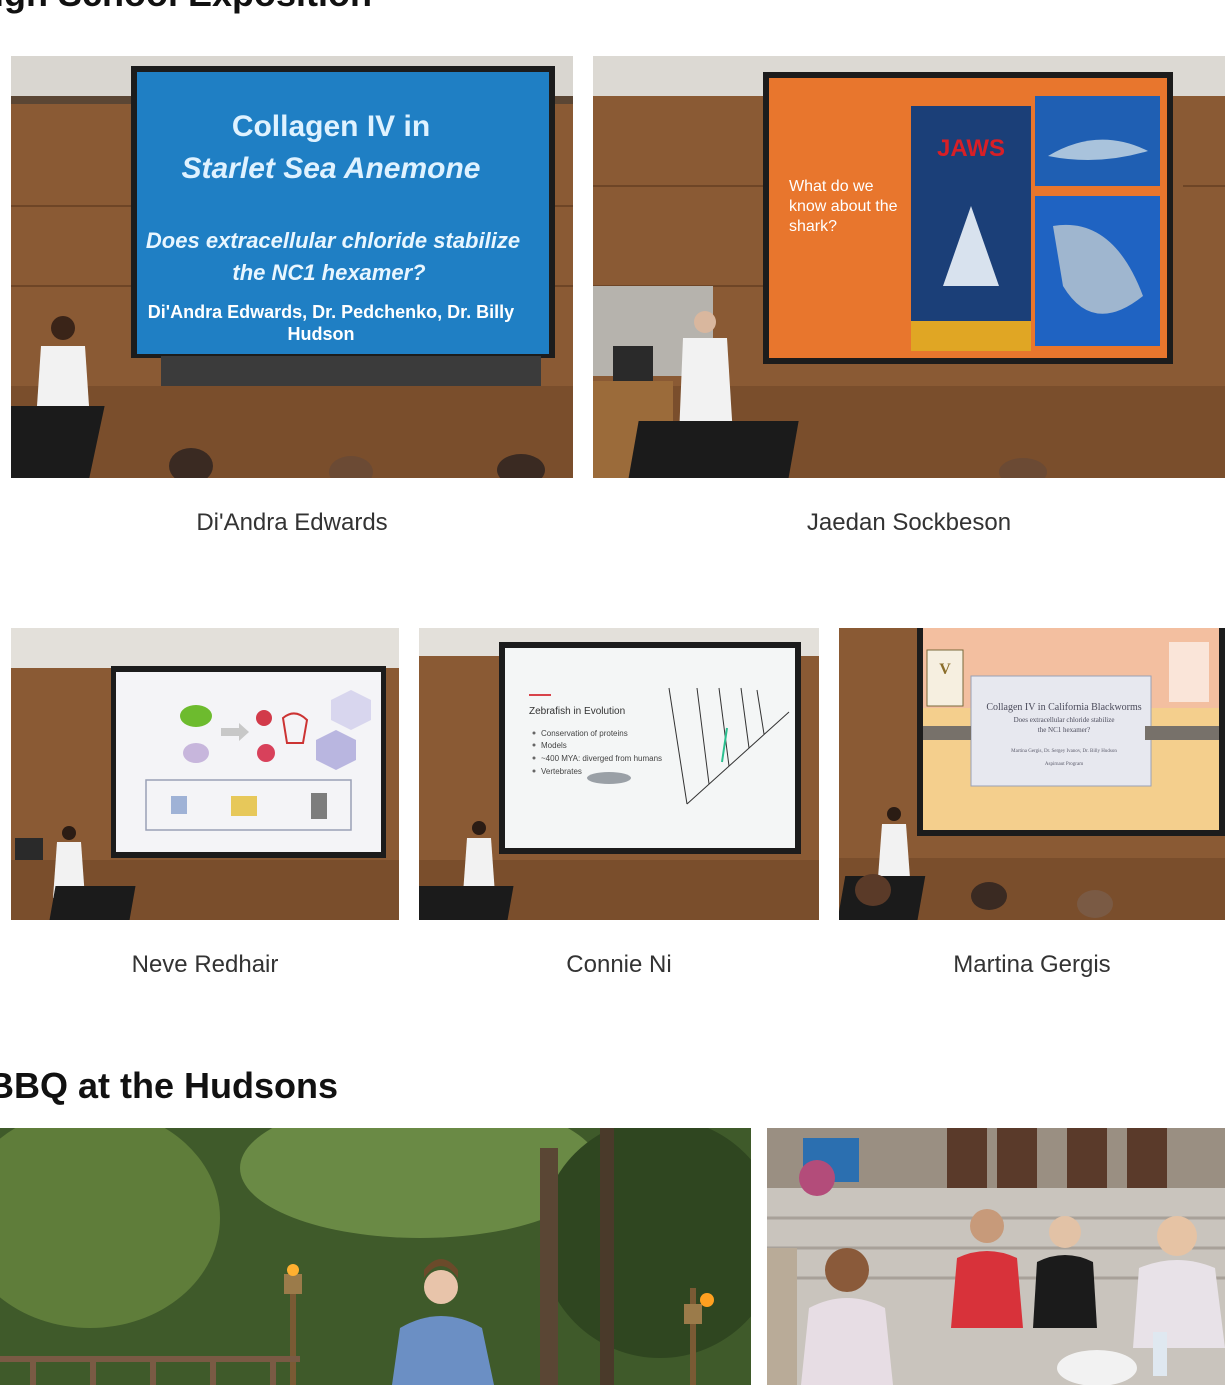  What do you see at coordinates (186, 6) in the screenshot?
I see `section-heading-exposition: High School Exposition` at bounding box center [186, 6].